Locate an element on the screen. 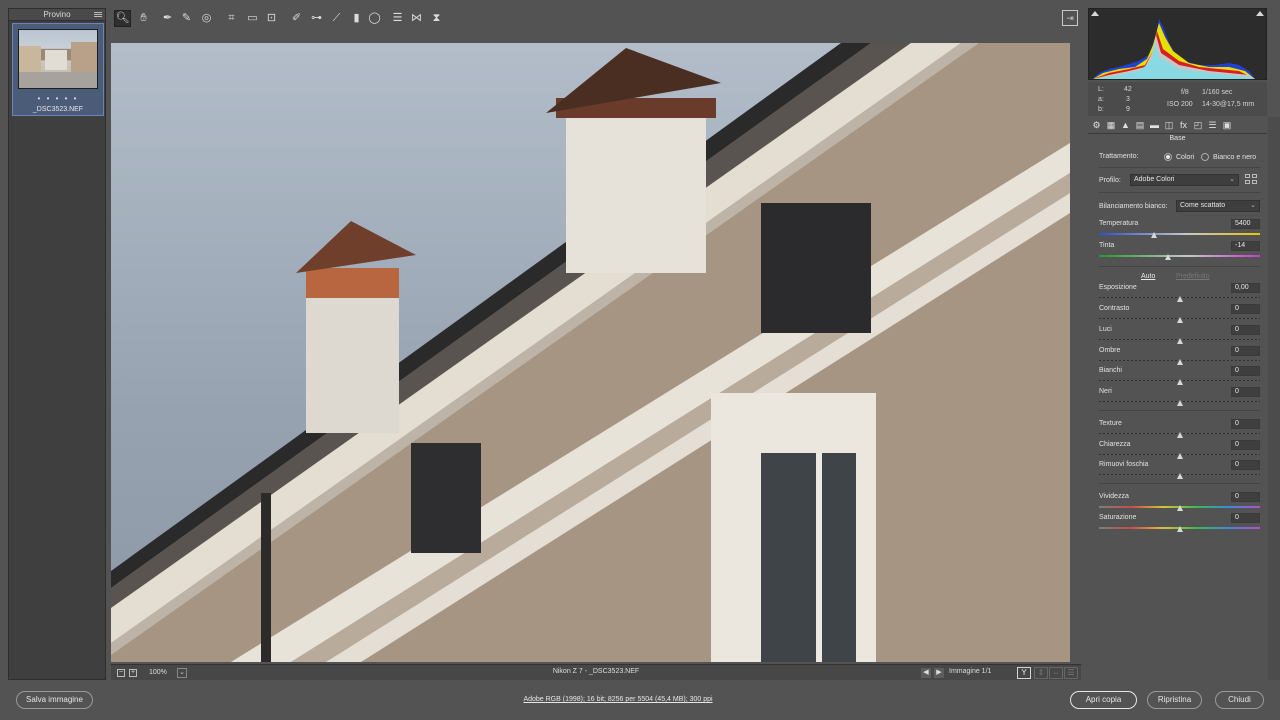  neri-value-input: 0 is located at coordinates (1245, 392).